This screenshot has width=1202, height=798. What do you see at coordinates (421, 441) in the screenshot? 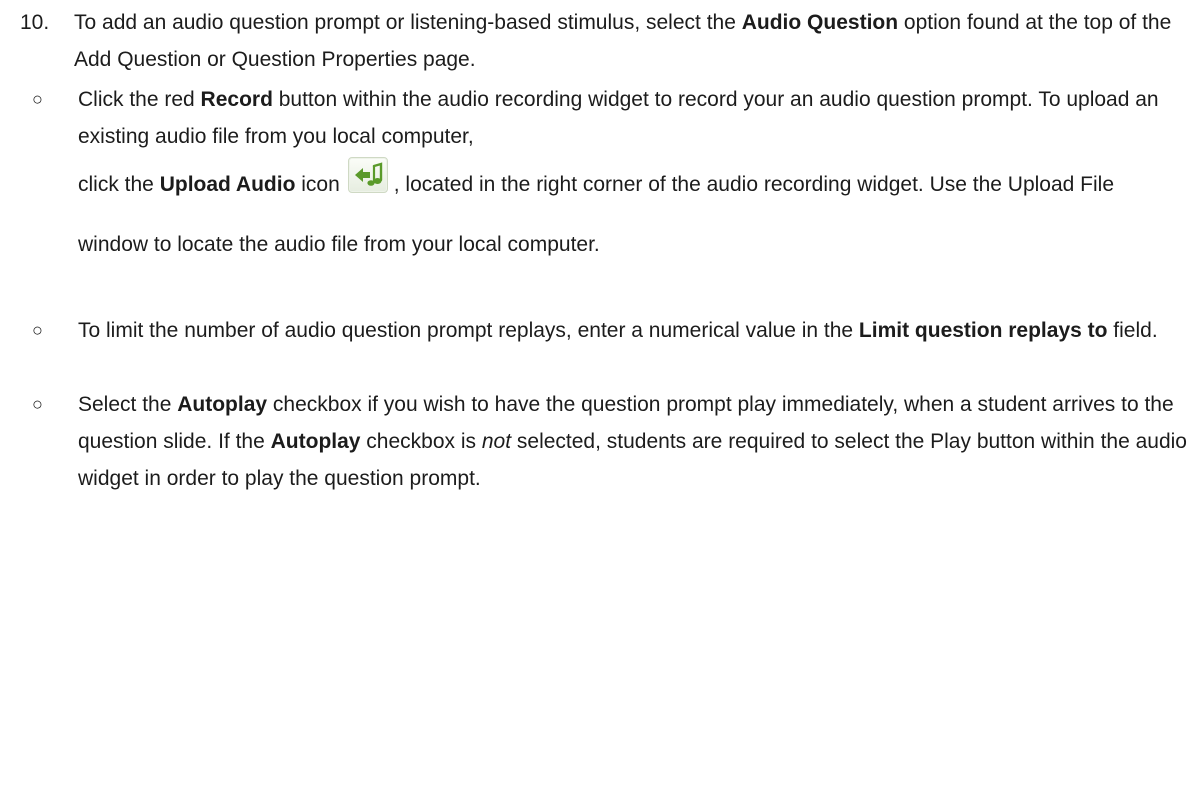
I see `bullet-autoplay-text-3: checkbox is` at bounding box center [421, 441].